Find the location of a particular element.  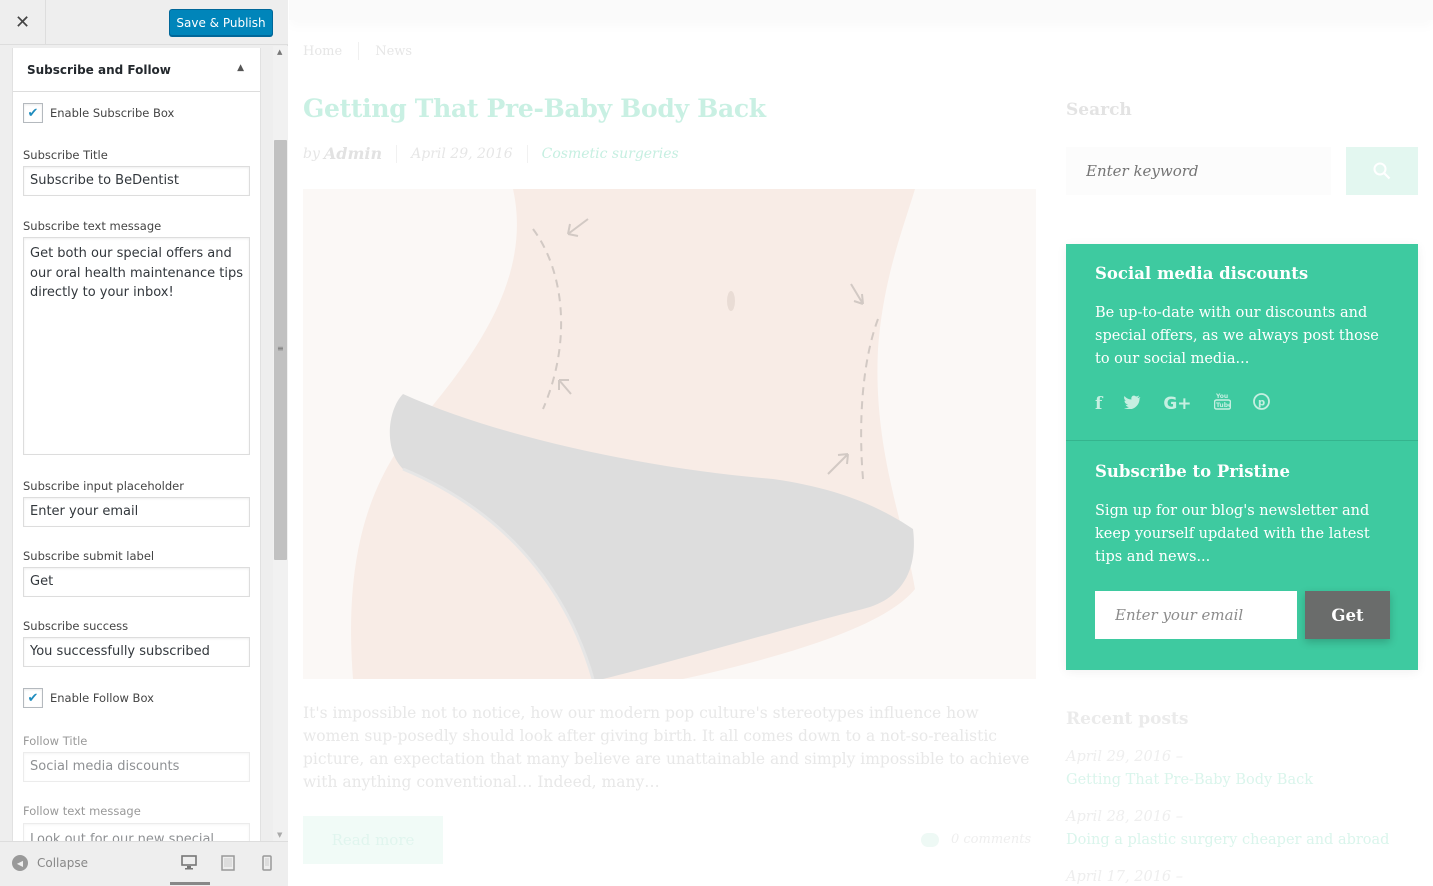

follow-title-input: Social media discounts is located at coordinates (136, 767).